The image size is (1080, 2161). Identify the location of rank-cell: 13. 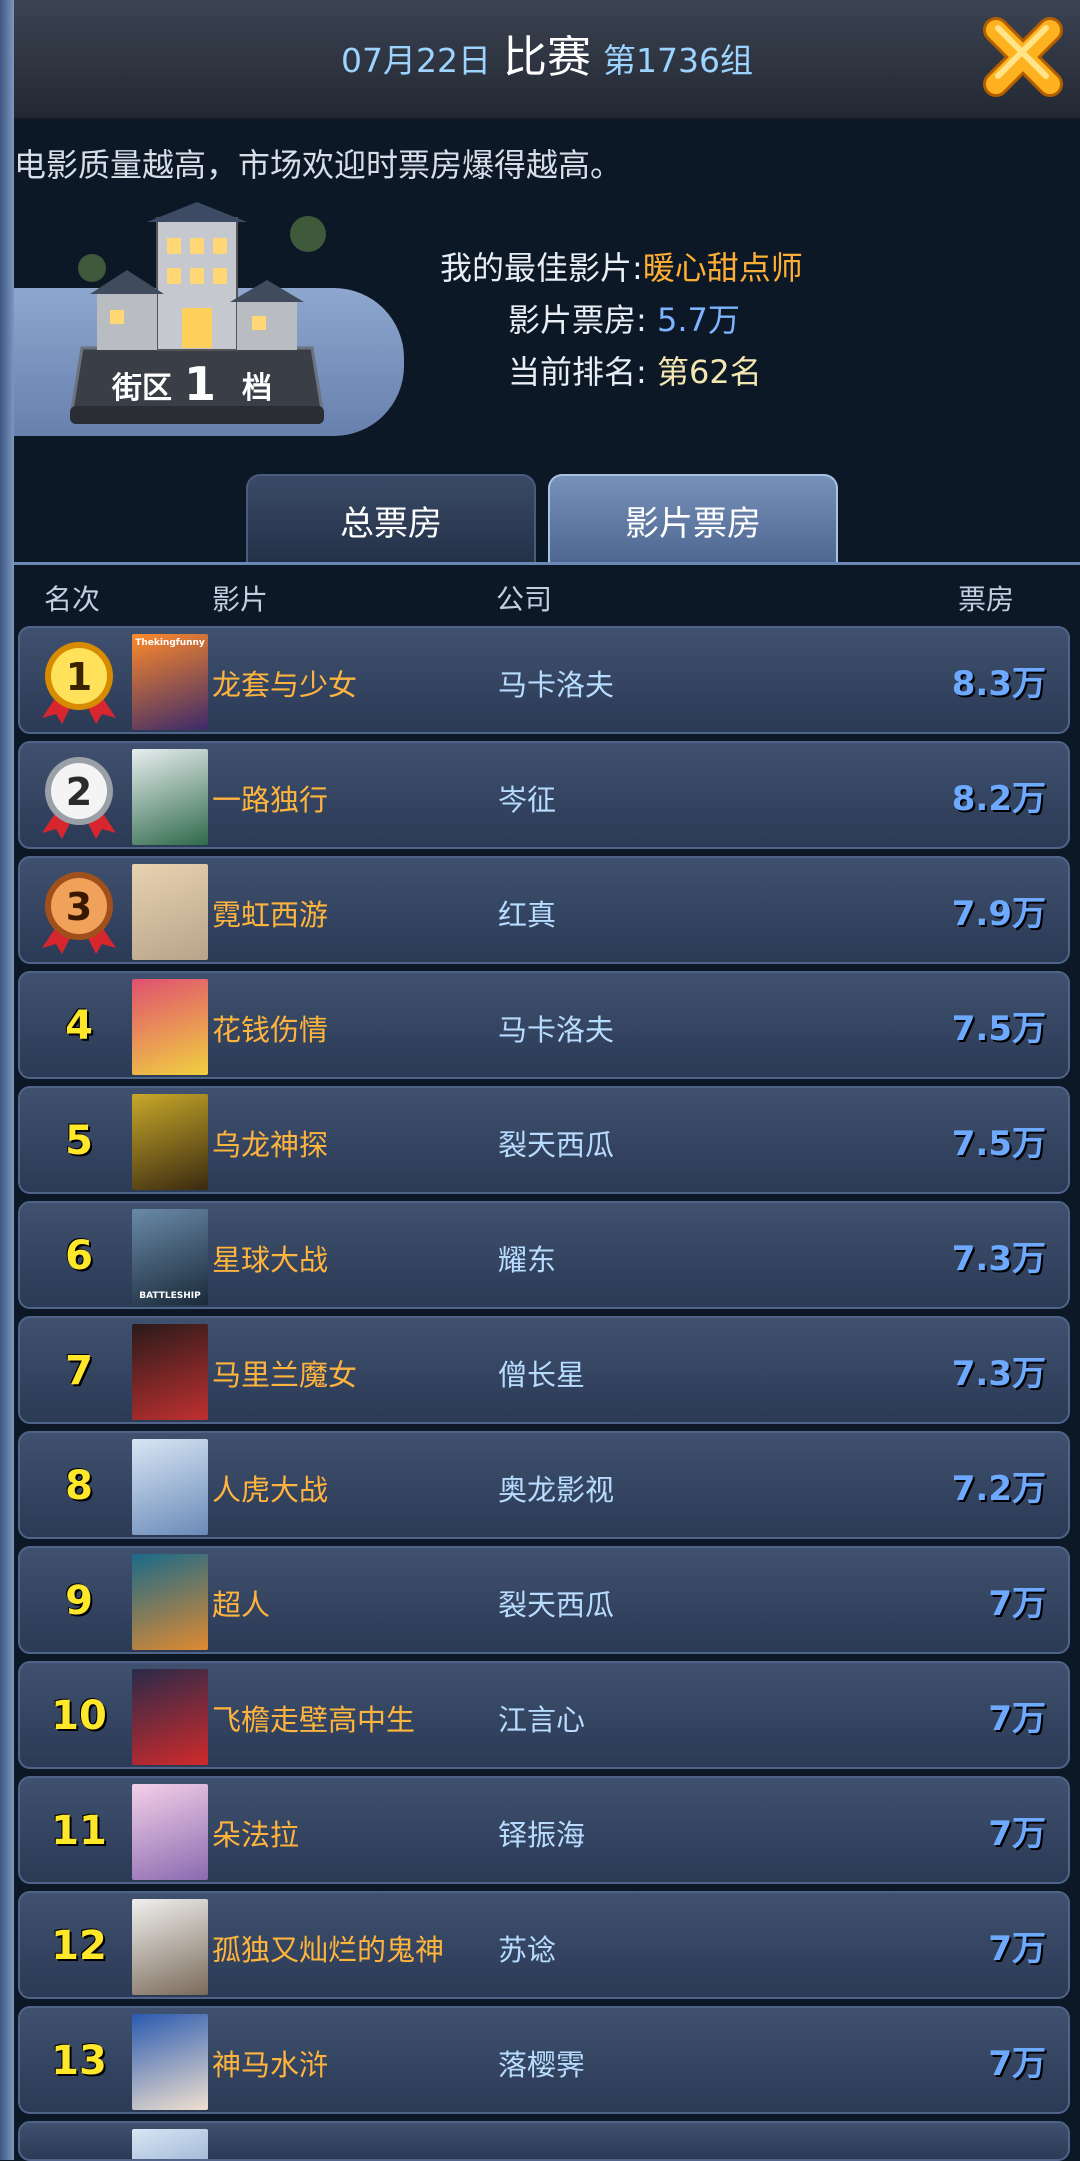
(79, 2061).